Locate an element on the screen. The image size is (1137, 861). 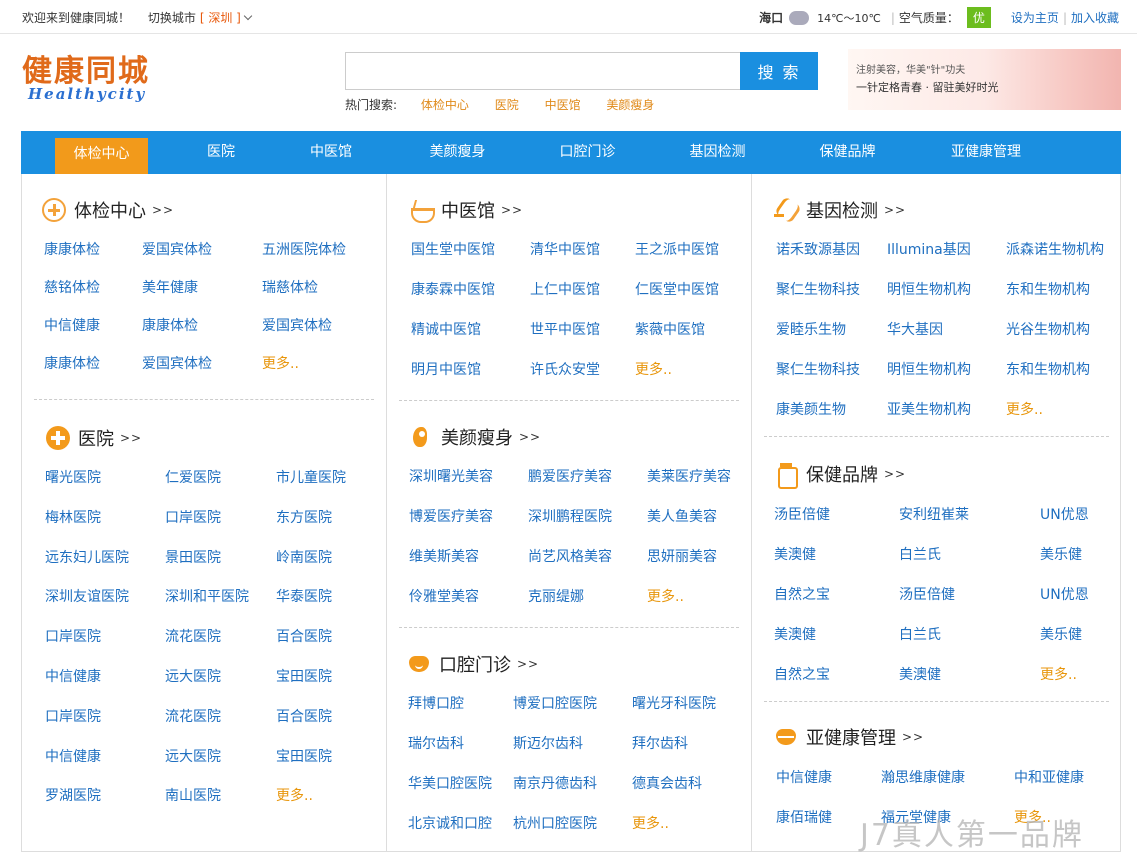
nav-item-baojian: 保健品牌 is located at coordinates (847, 152).